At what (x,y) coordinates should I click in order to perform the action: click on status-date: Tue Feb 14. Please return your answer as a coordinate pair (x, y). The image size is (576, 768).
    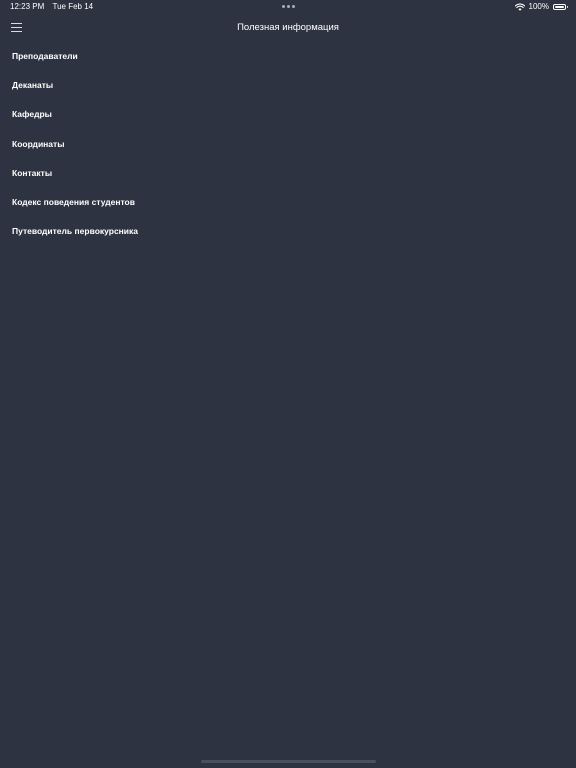
    Looking at the image, I should click on (73, 6).